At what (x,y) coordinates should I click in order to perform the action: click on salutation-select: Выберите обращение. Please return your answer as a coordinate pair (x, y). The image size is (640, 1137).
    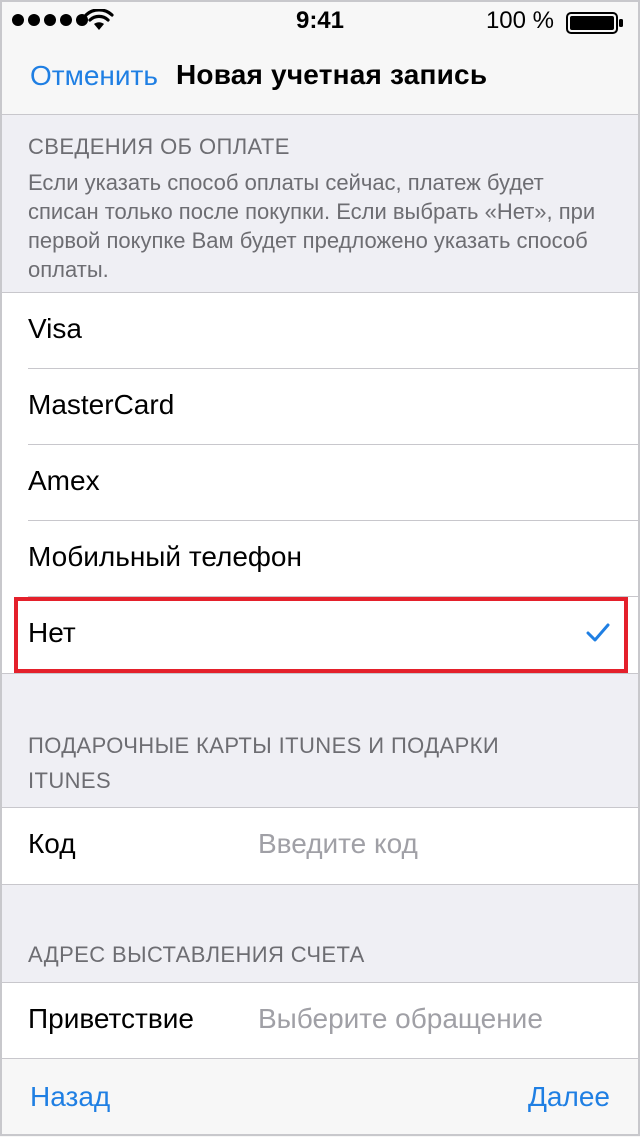
    Looking at the image, I should click on (400, 1019).